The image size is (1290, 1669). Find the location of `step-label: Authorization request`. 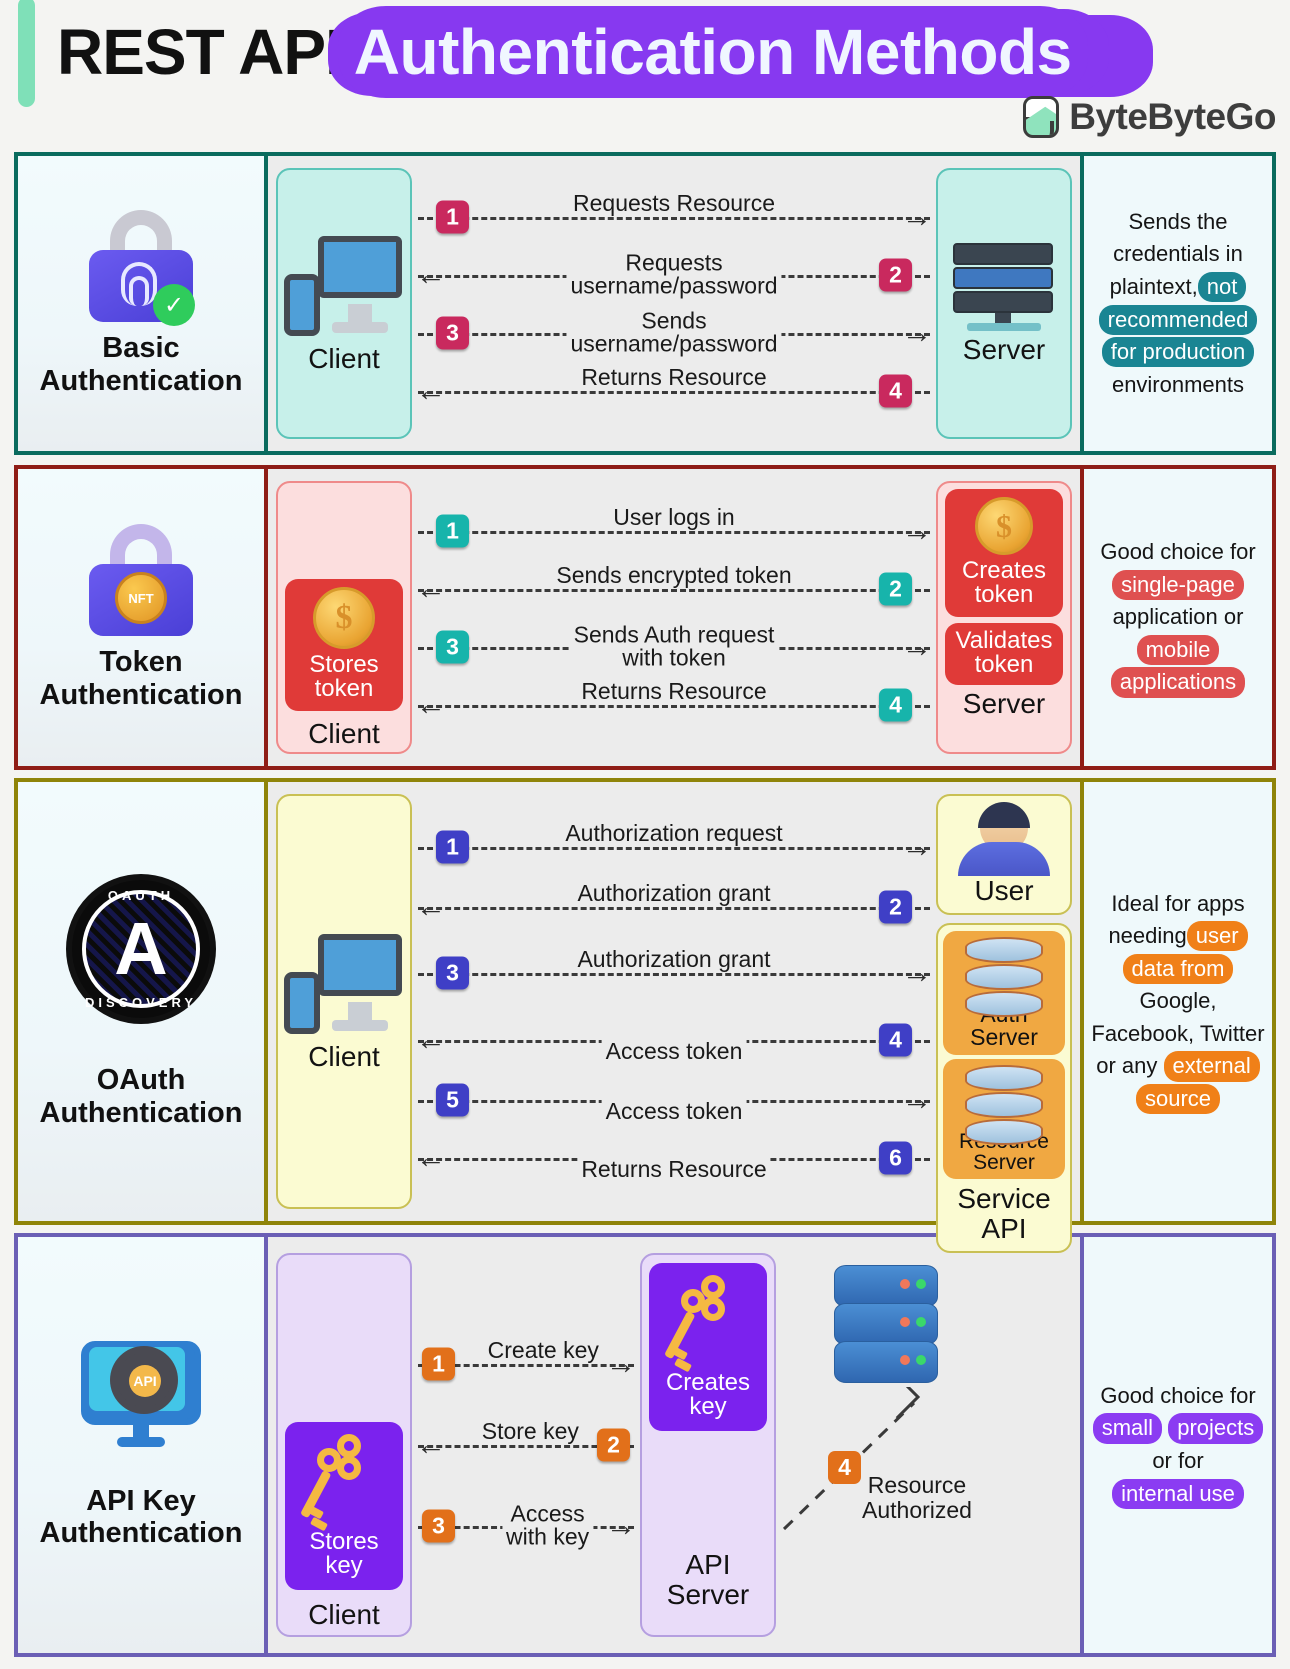

step-label: Authorization request is located at coordinates (674, 833).